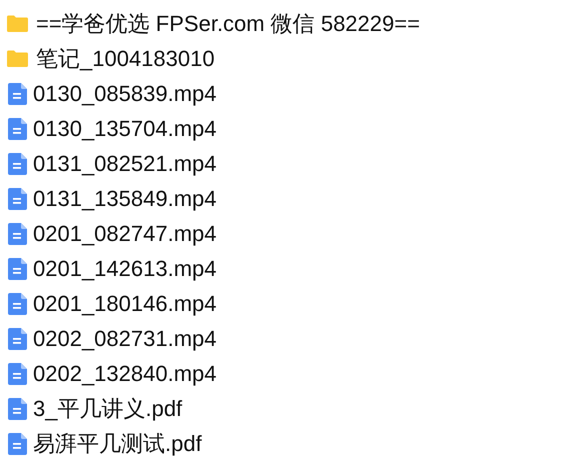  Describe the element at coordinates (228, 23) in the screenshot. I see `file-name: ==学爸优选 FPSer.com 微信 582229==` at that location.